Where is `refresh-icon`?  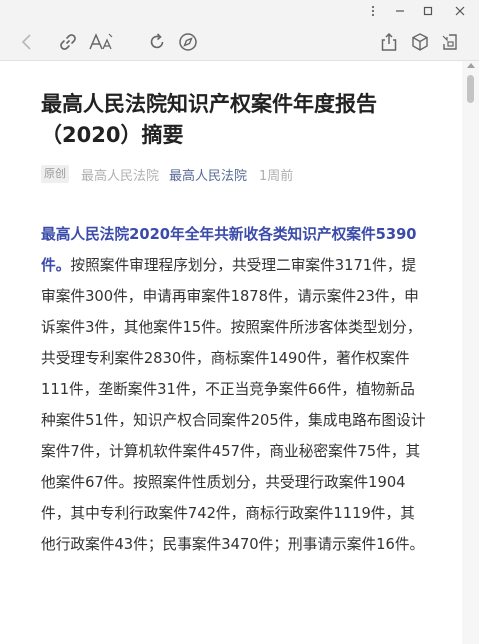
refresh-icon is located at coordinates (157, 42).